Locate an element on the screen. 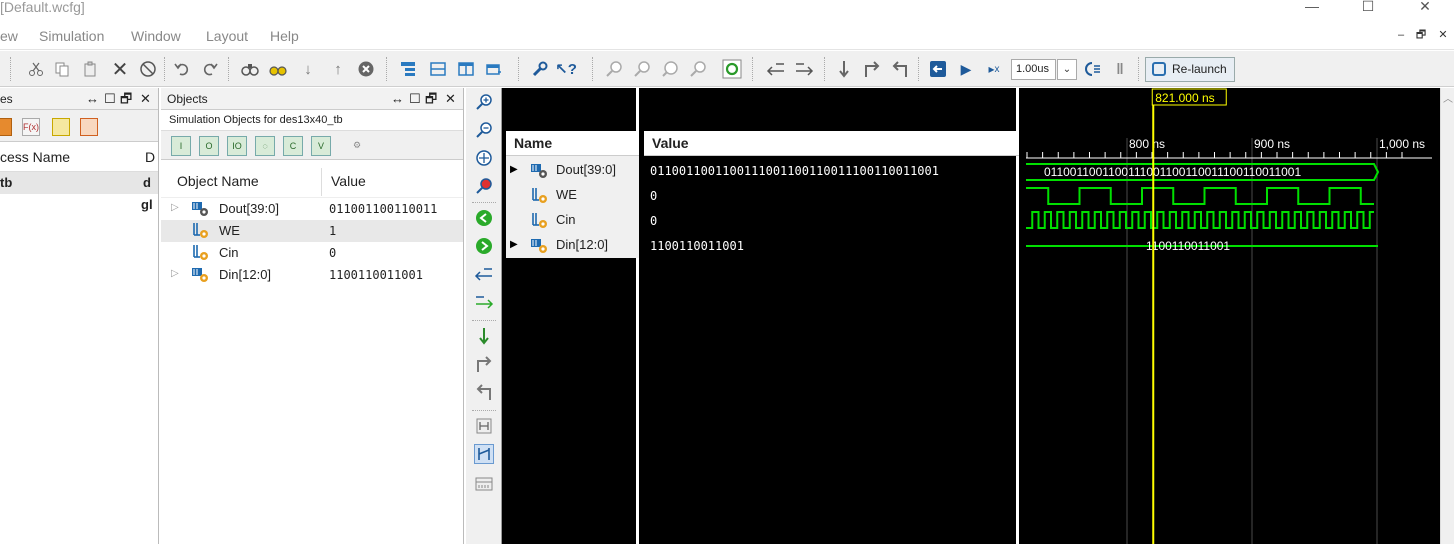 The width and height of the screenshot is (1454, 544). layout-horizontal-icon is located at coordinates (438, 69).